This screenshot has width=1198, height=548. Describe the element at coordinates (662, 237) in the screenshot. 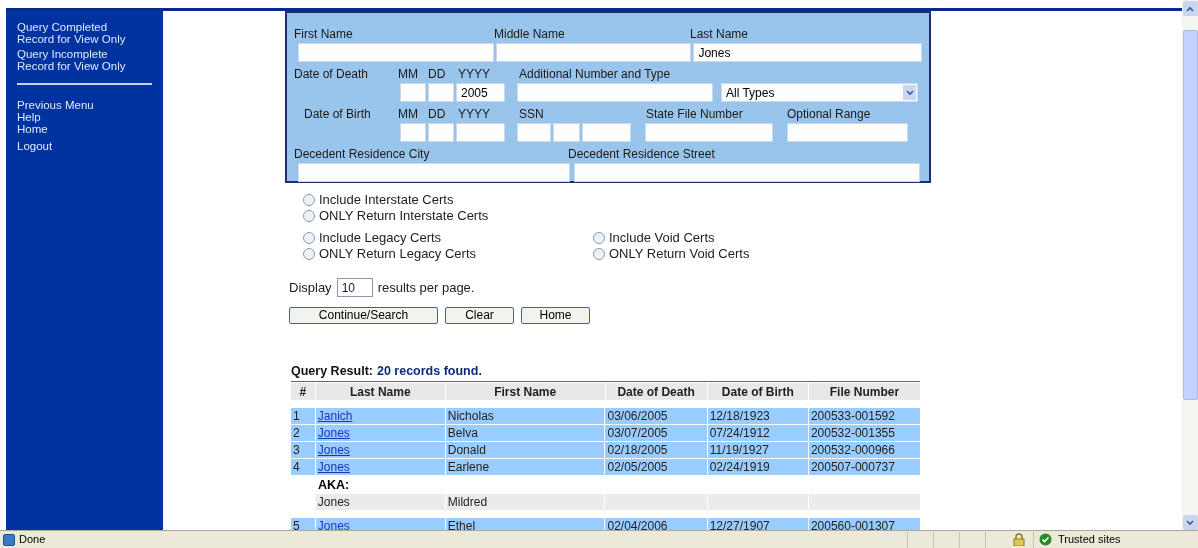

I see `radio-label: Include Void Certs` at that location.